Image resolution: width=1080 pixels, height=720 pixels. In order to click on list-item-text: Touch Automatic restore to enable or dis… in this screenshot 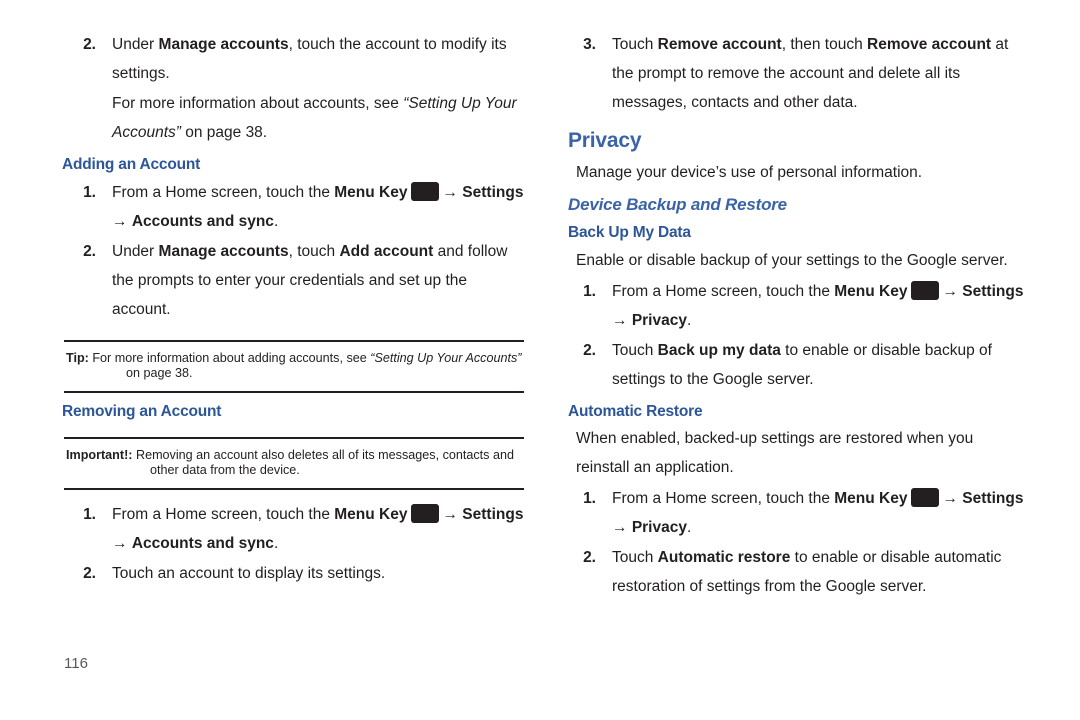, I will do `click(818, 572)`.